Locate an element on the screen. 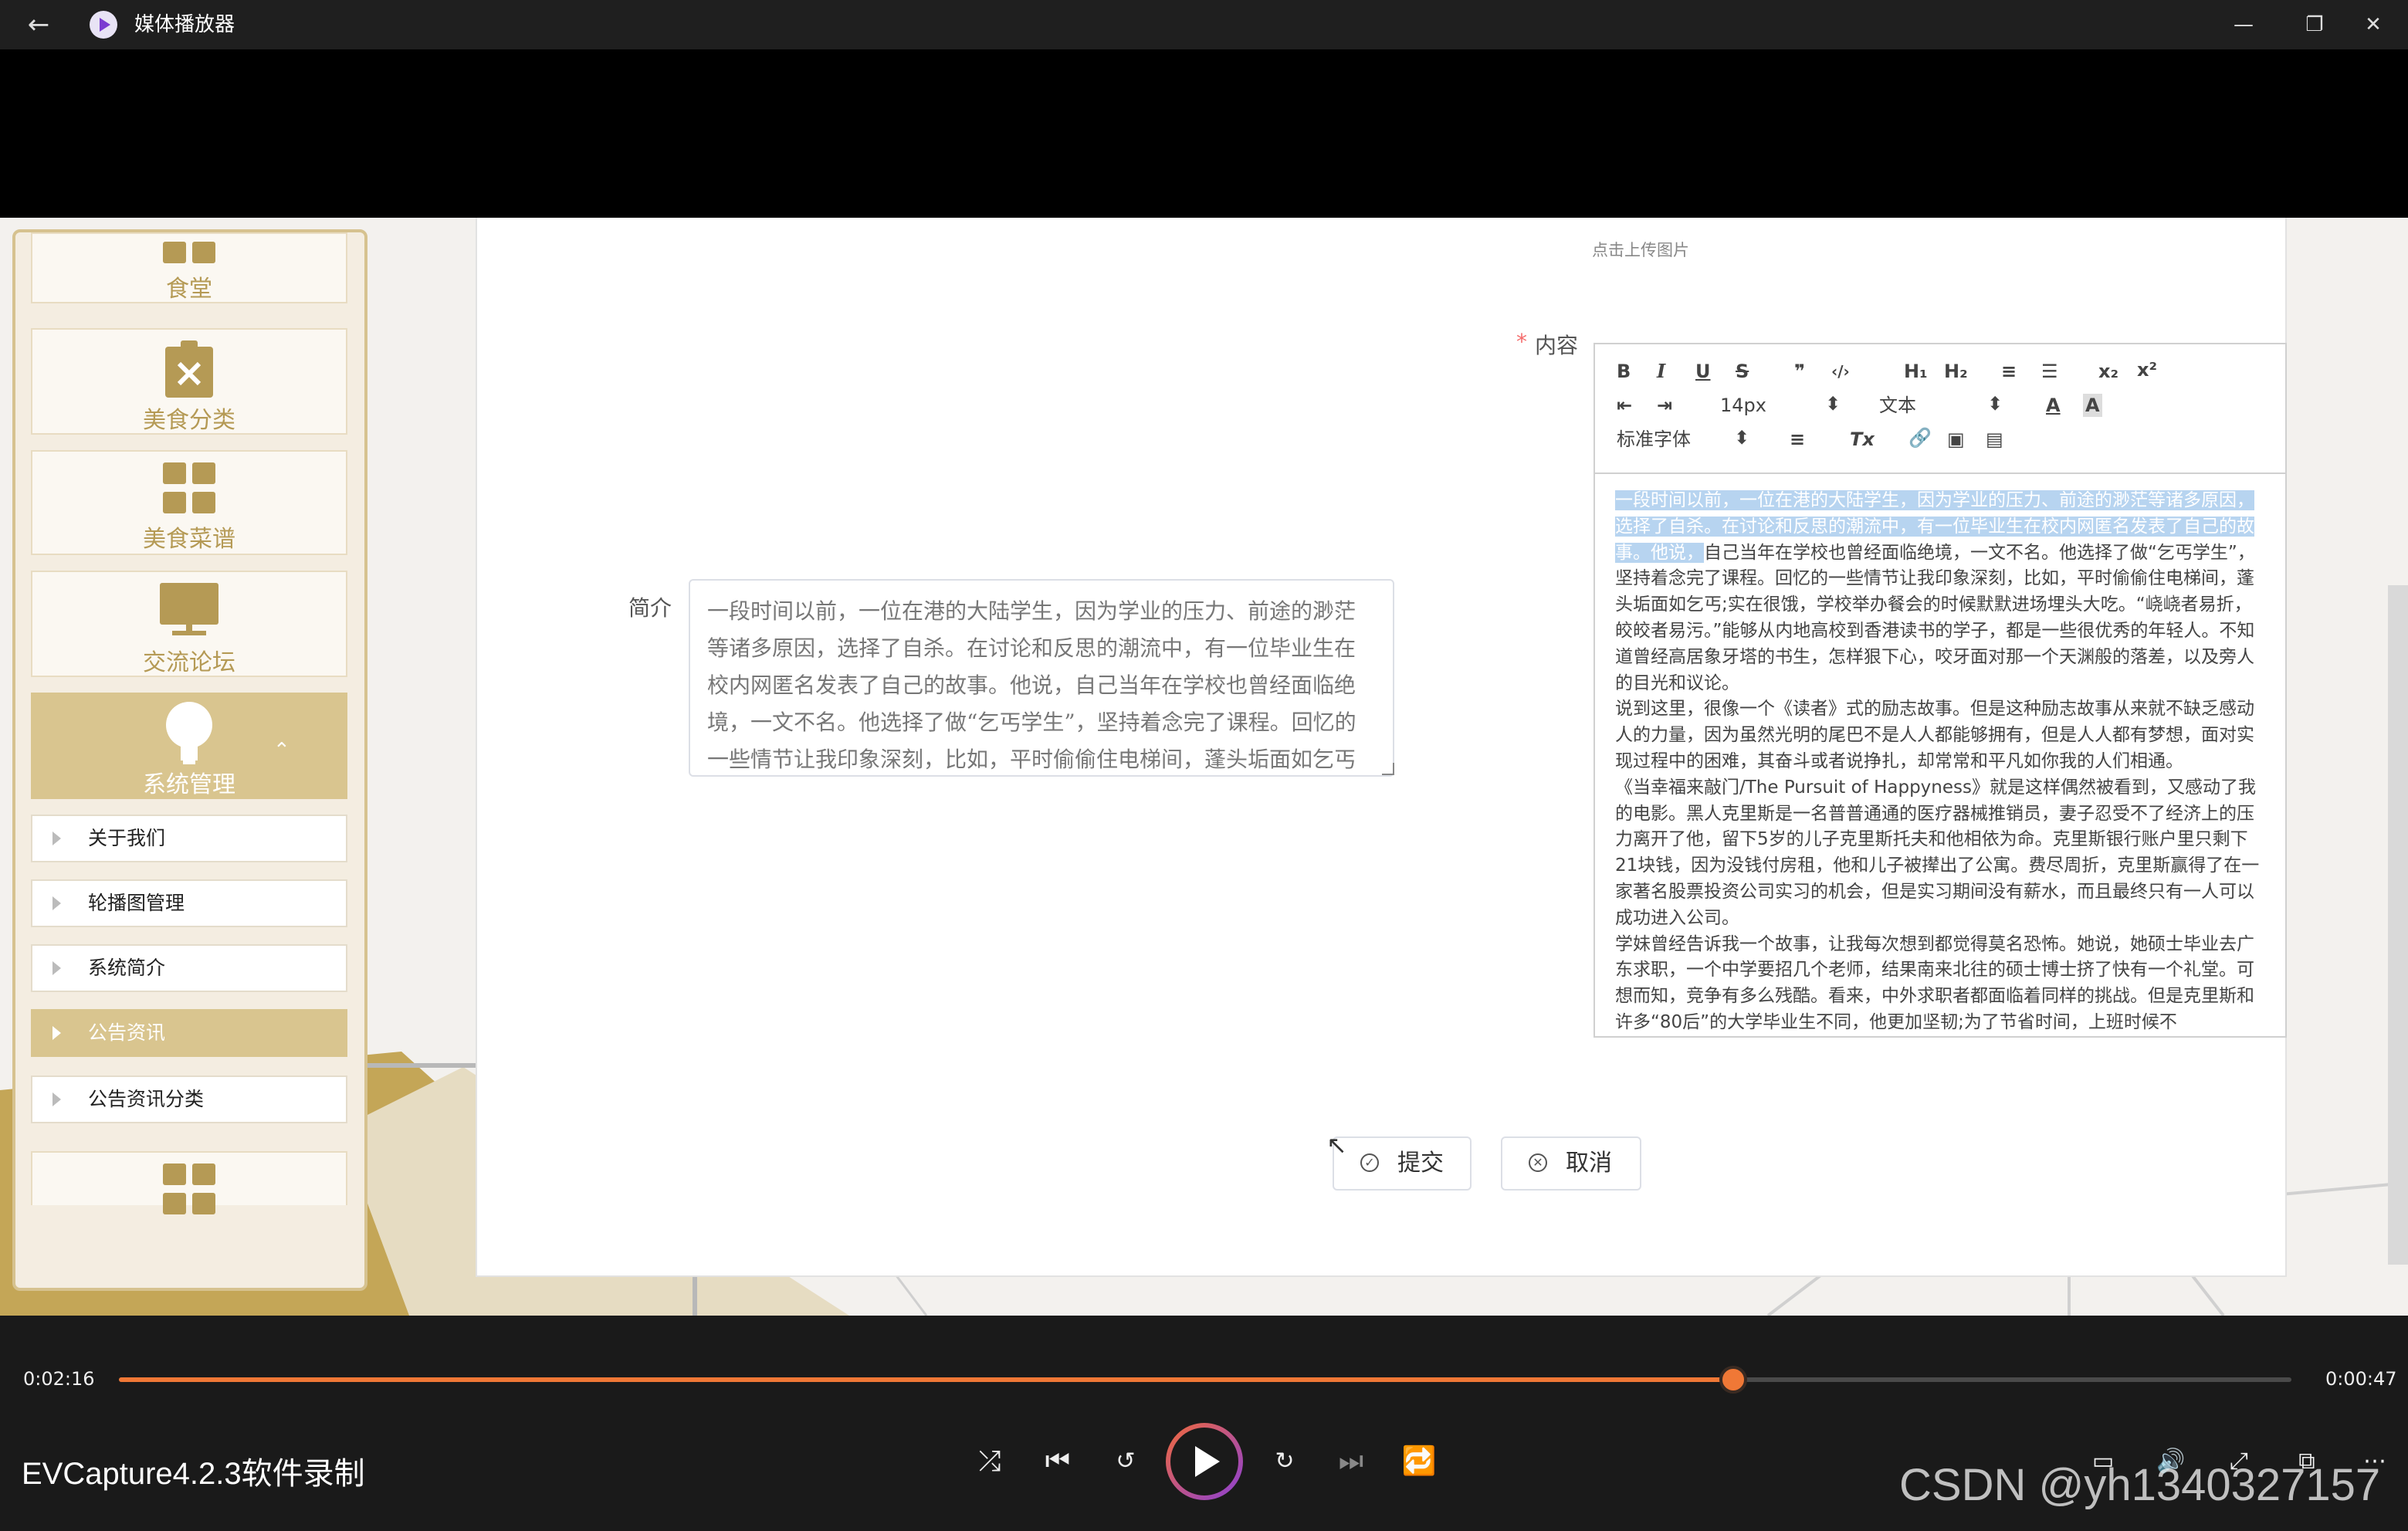 This screenshot has width=2408, height=1531. strikethrough-icon: S is located at coordinates (1742, 371).